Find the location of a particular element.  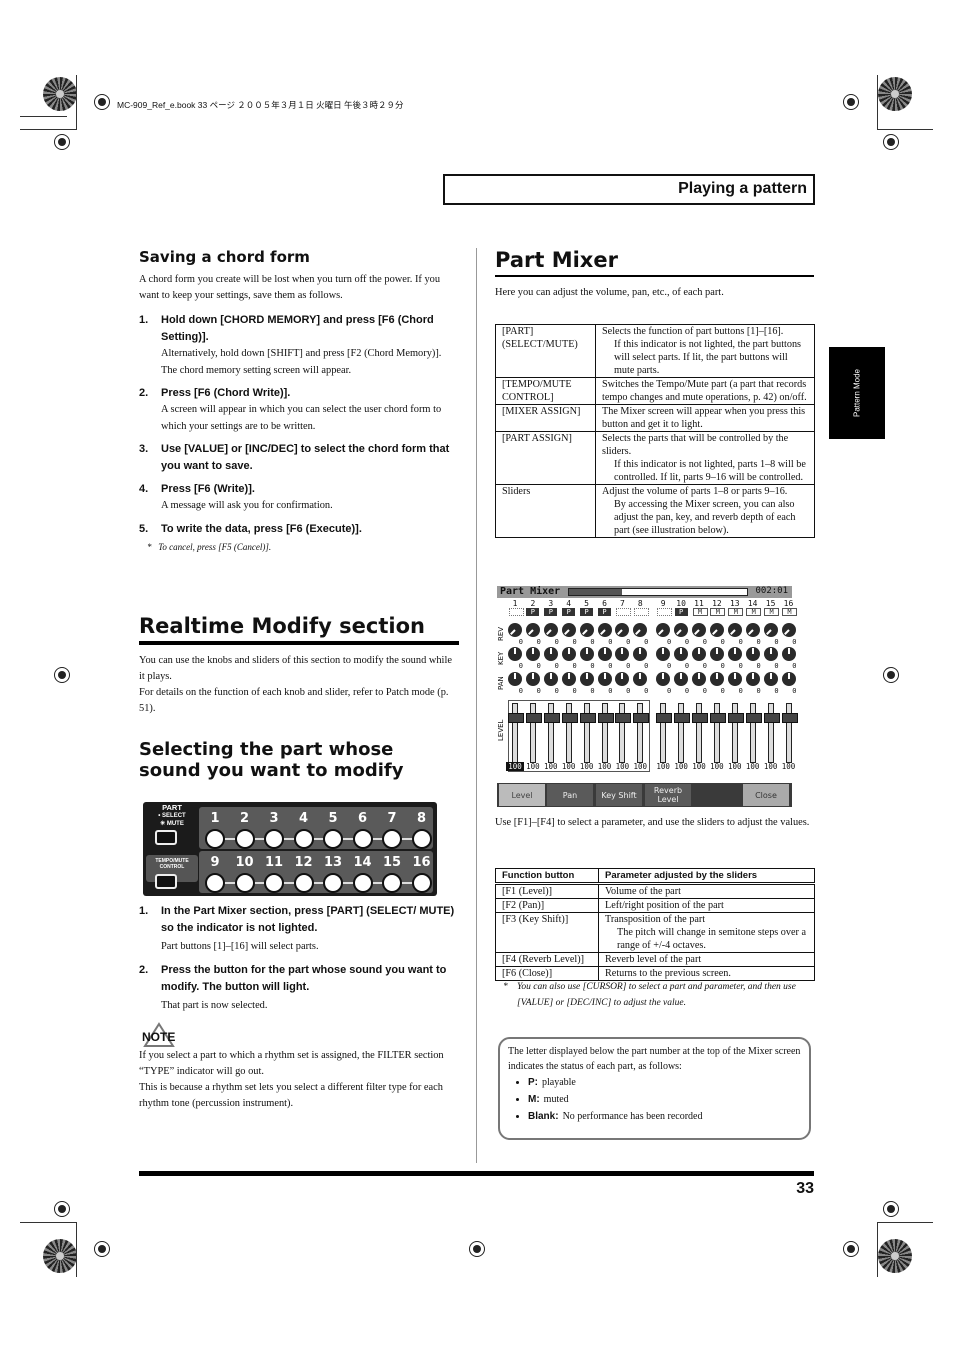

tab-level: Level is located at coordinates (522, 795).